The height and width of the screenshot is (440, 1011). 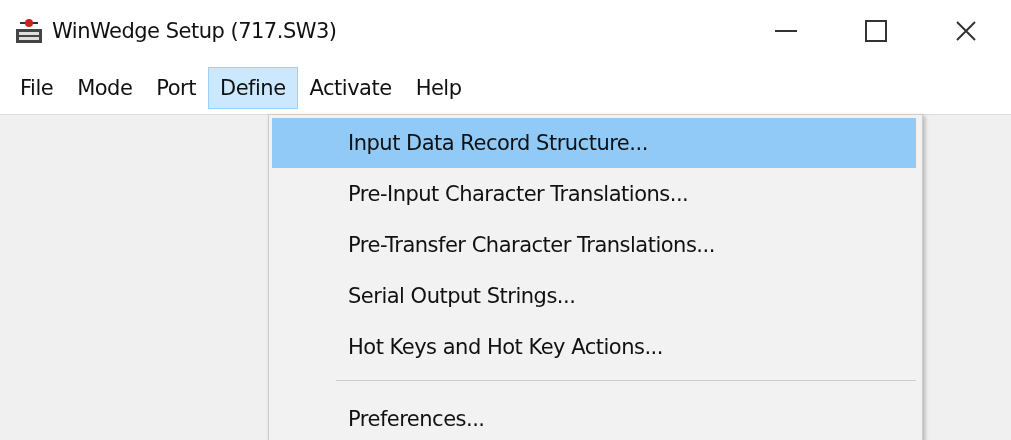 I want to click on menu-item: Activate, so click(x=350, y=88).